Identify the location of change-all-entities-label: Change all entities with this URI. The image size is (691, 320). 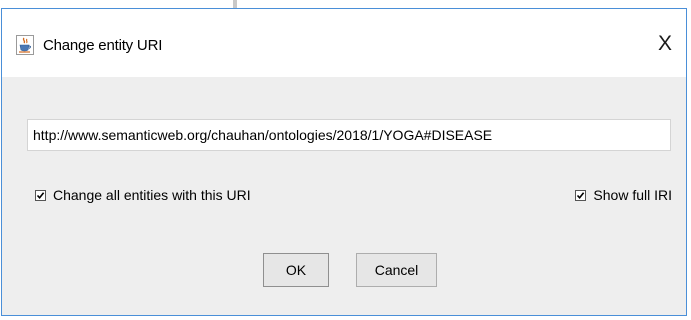
(152, 195).